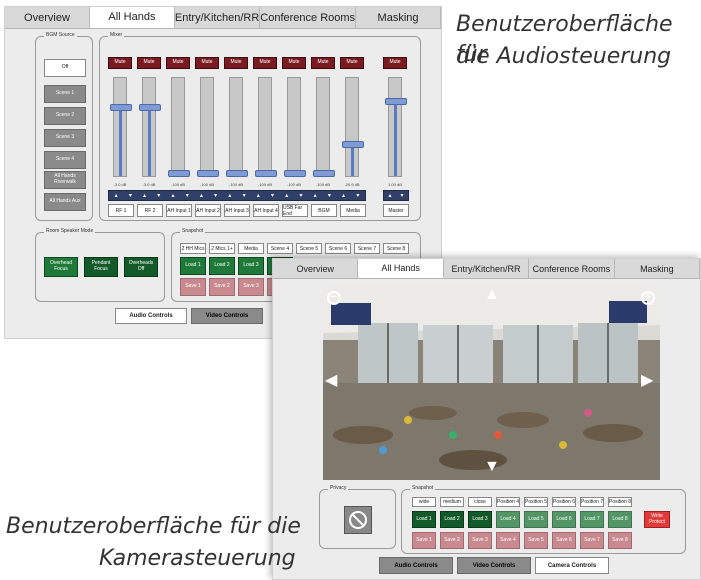 The image size is (701, 580). Describe the element at coordinates (396, 195) in the screenshot. I see `master-select-strip: ▴ ▾` at that location.